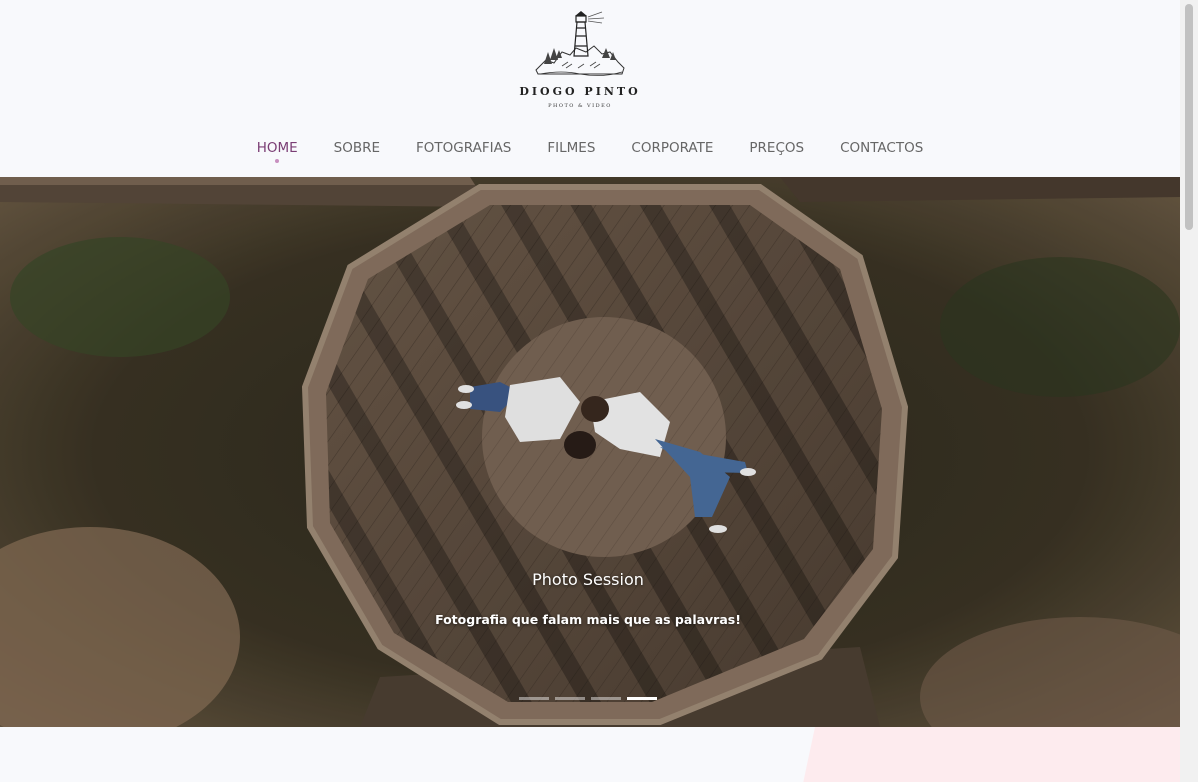  I want to click on nav-item-sobre: SOBRE, so click(357, 148).